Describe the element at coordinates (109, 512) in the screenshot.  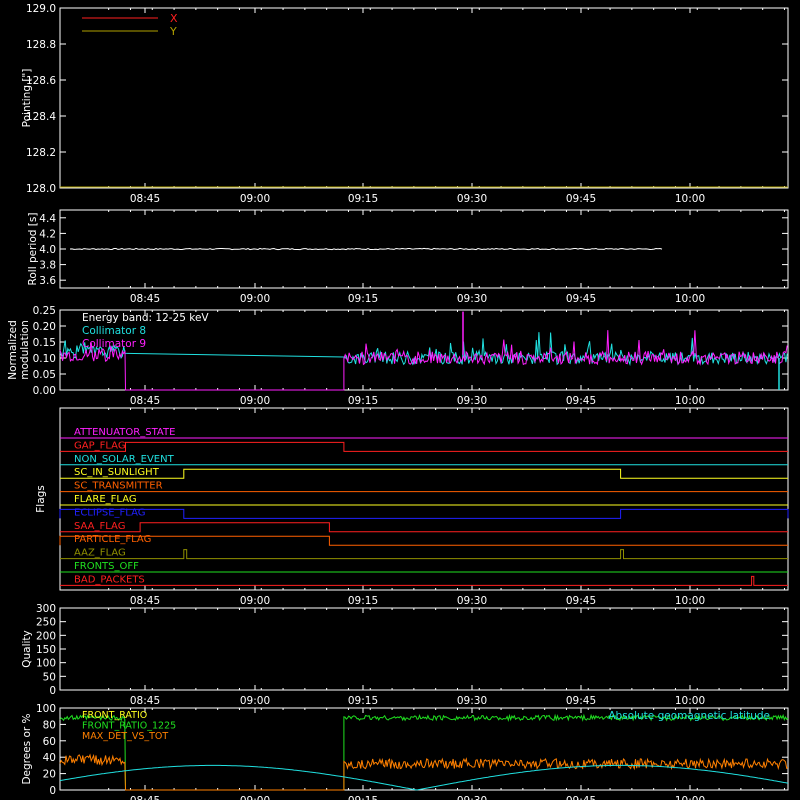
I see `flag-label: ECLIPSE_FLAG` at that location.